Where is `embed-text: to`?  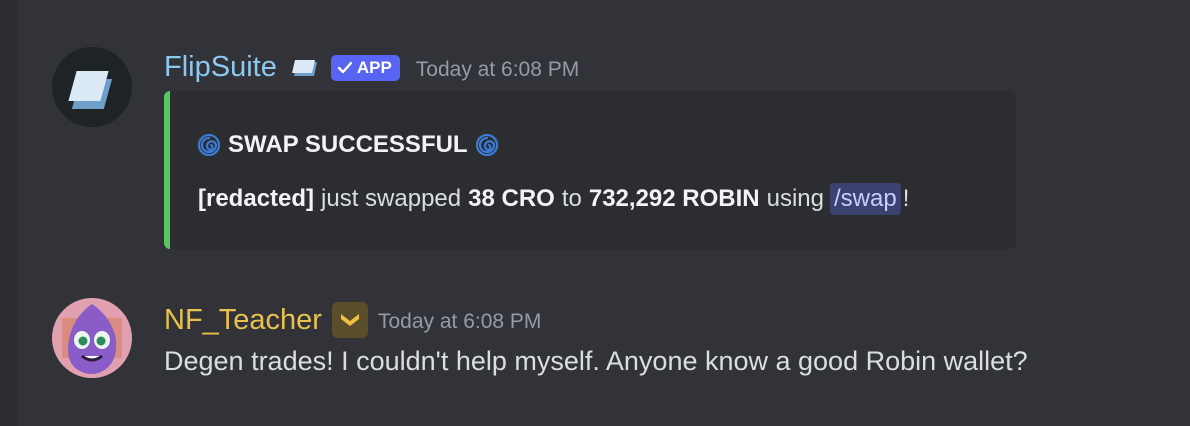 embed-text: to is located at coordinates (571, 198).